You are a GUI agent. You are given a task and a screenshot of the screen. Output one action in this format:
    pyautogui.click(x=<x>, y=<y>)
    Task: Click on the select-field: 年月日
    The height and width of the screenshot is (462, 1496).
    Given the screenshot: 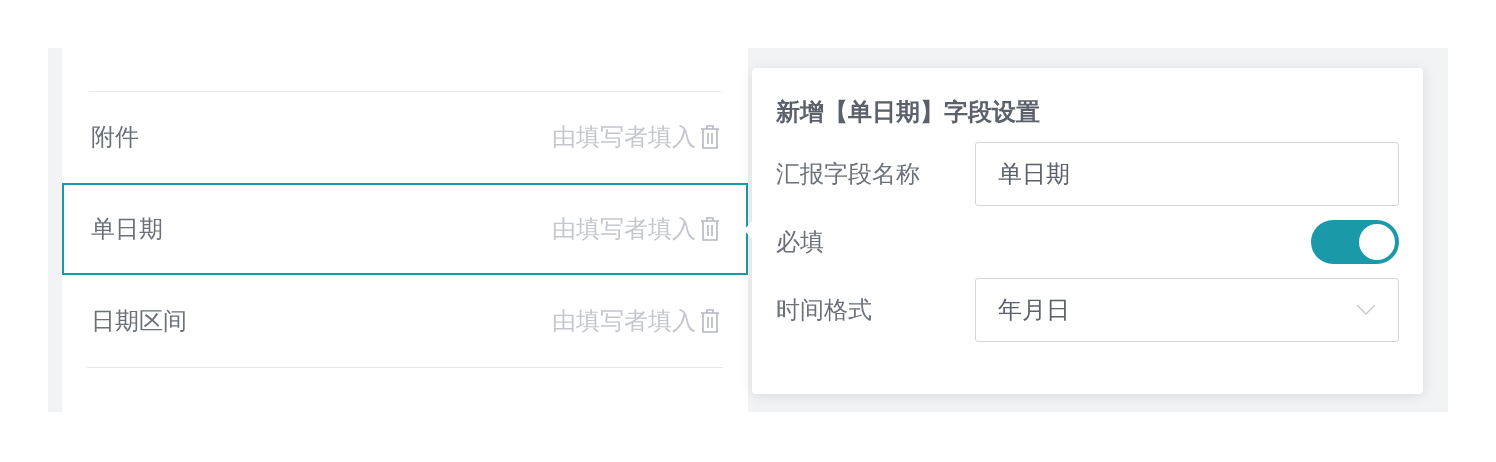 What is the action you would take?
    pyautogui.click(x=1187, y=310)
    